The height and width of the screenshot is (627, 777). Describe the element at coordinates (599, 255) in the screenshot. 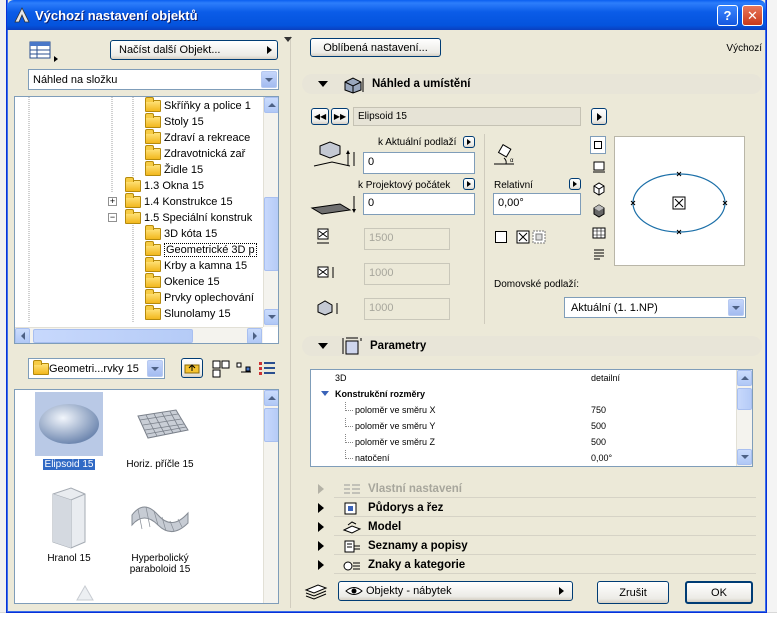

I see `list-settings-icon` at that location.